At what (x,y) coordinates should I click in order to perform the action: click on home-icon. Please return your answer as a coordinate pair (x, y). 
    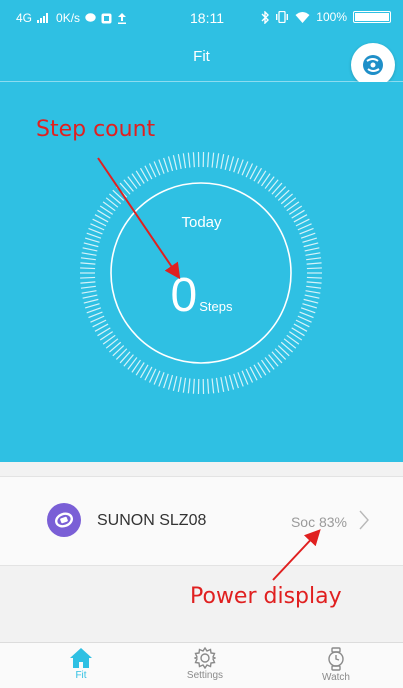
    Looking at the image, I should click on (81, 658).